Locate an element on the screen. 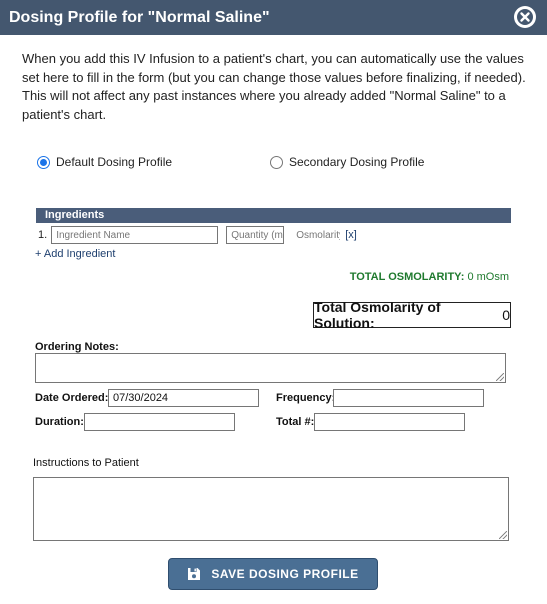  ordering-notes-textarea is located at coordinates (270, 368).